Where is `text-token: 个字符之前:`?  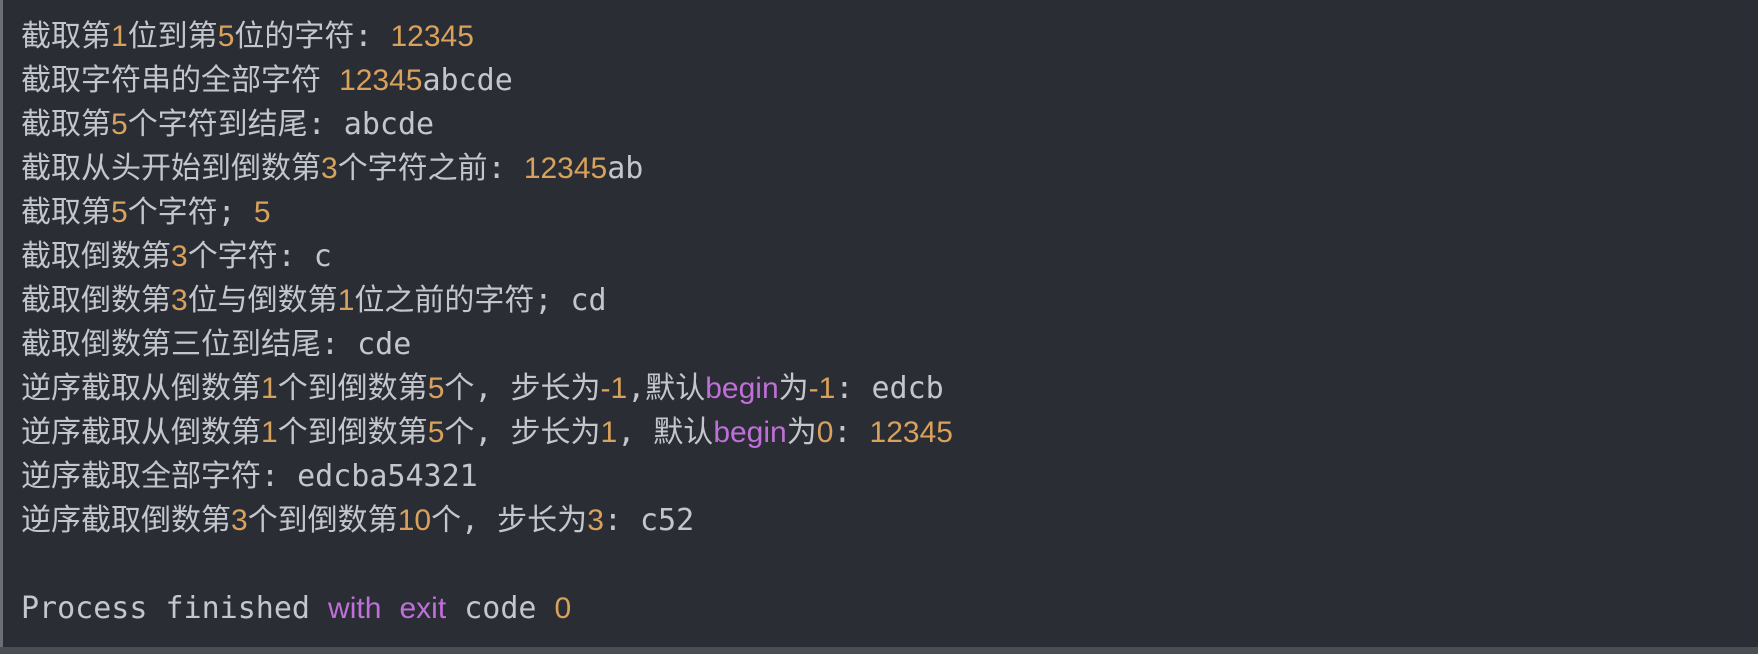
text-token: 个字符之前: is located at coordinates (430, 168).